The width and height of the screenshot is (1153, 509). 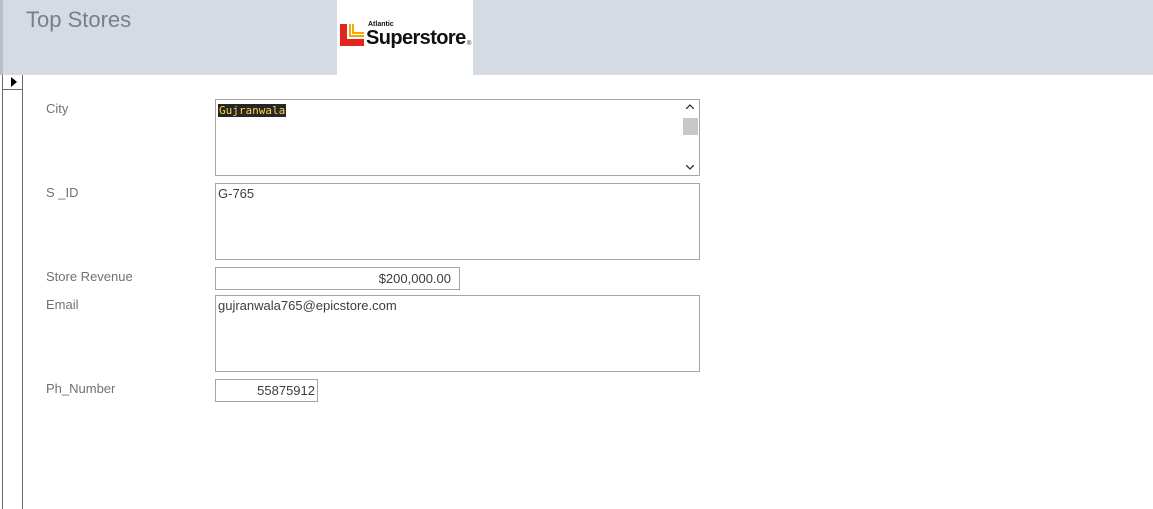 I want to click on store-revenue-label: Store Revenue, so click(x=89, y=276).